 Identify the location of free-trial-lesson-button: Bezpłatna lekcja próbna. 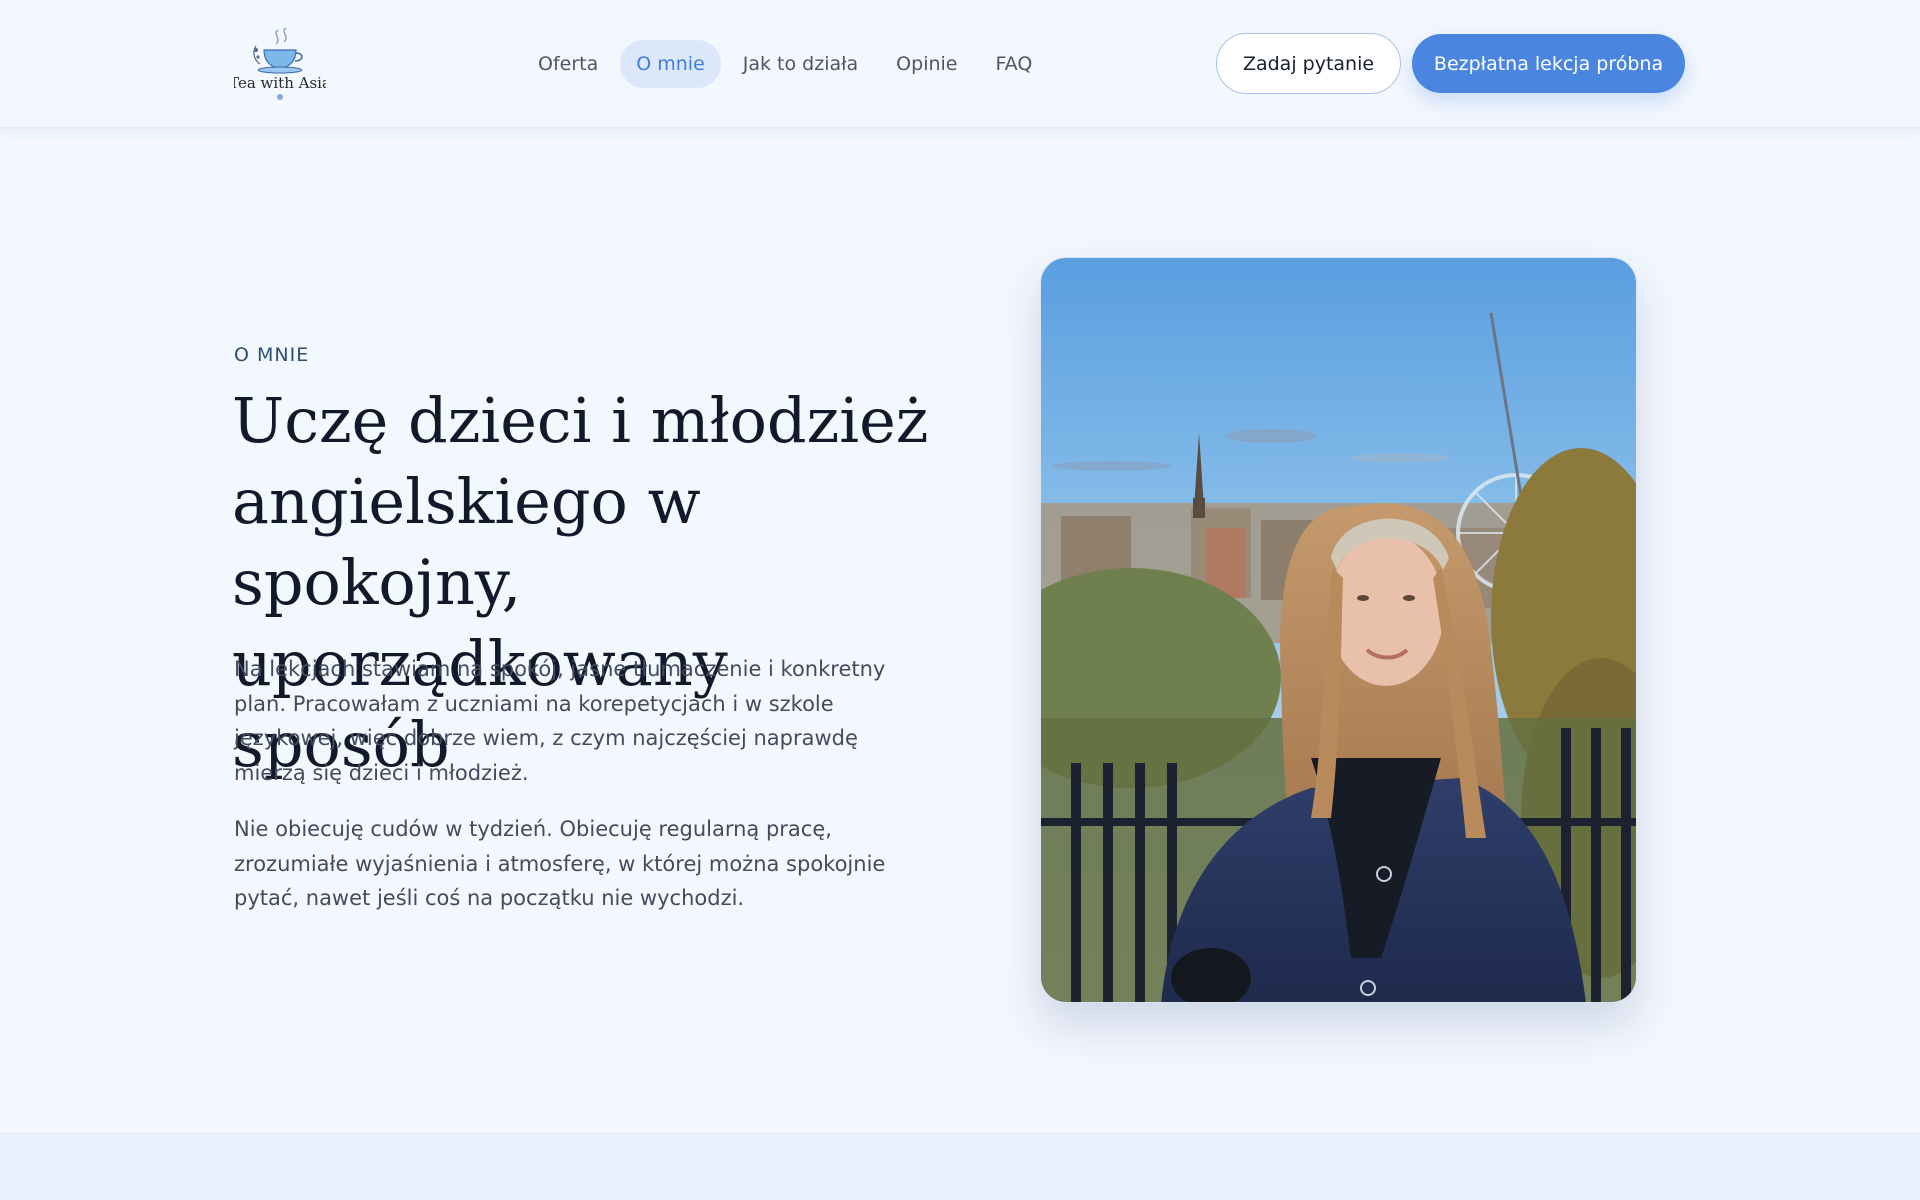
(1548, 63).